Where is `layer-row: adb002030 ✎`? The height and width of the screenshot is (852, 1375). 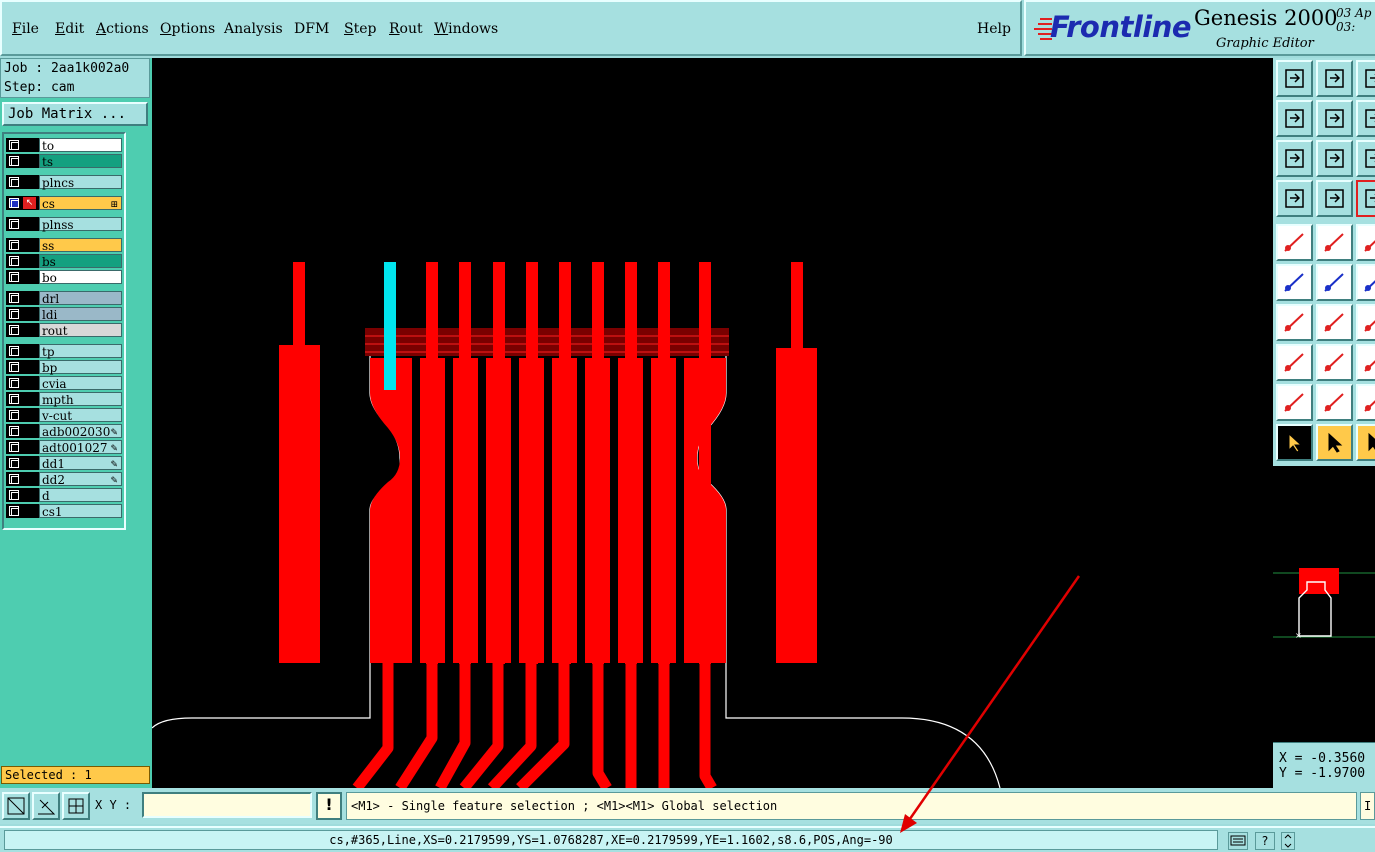
layer-row: adb002030 ✎ is located at coordinates (64, 431).